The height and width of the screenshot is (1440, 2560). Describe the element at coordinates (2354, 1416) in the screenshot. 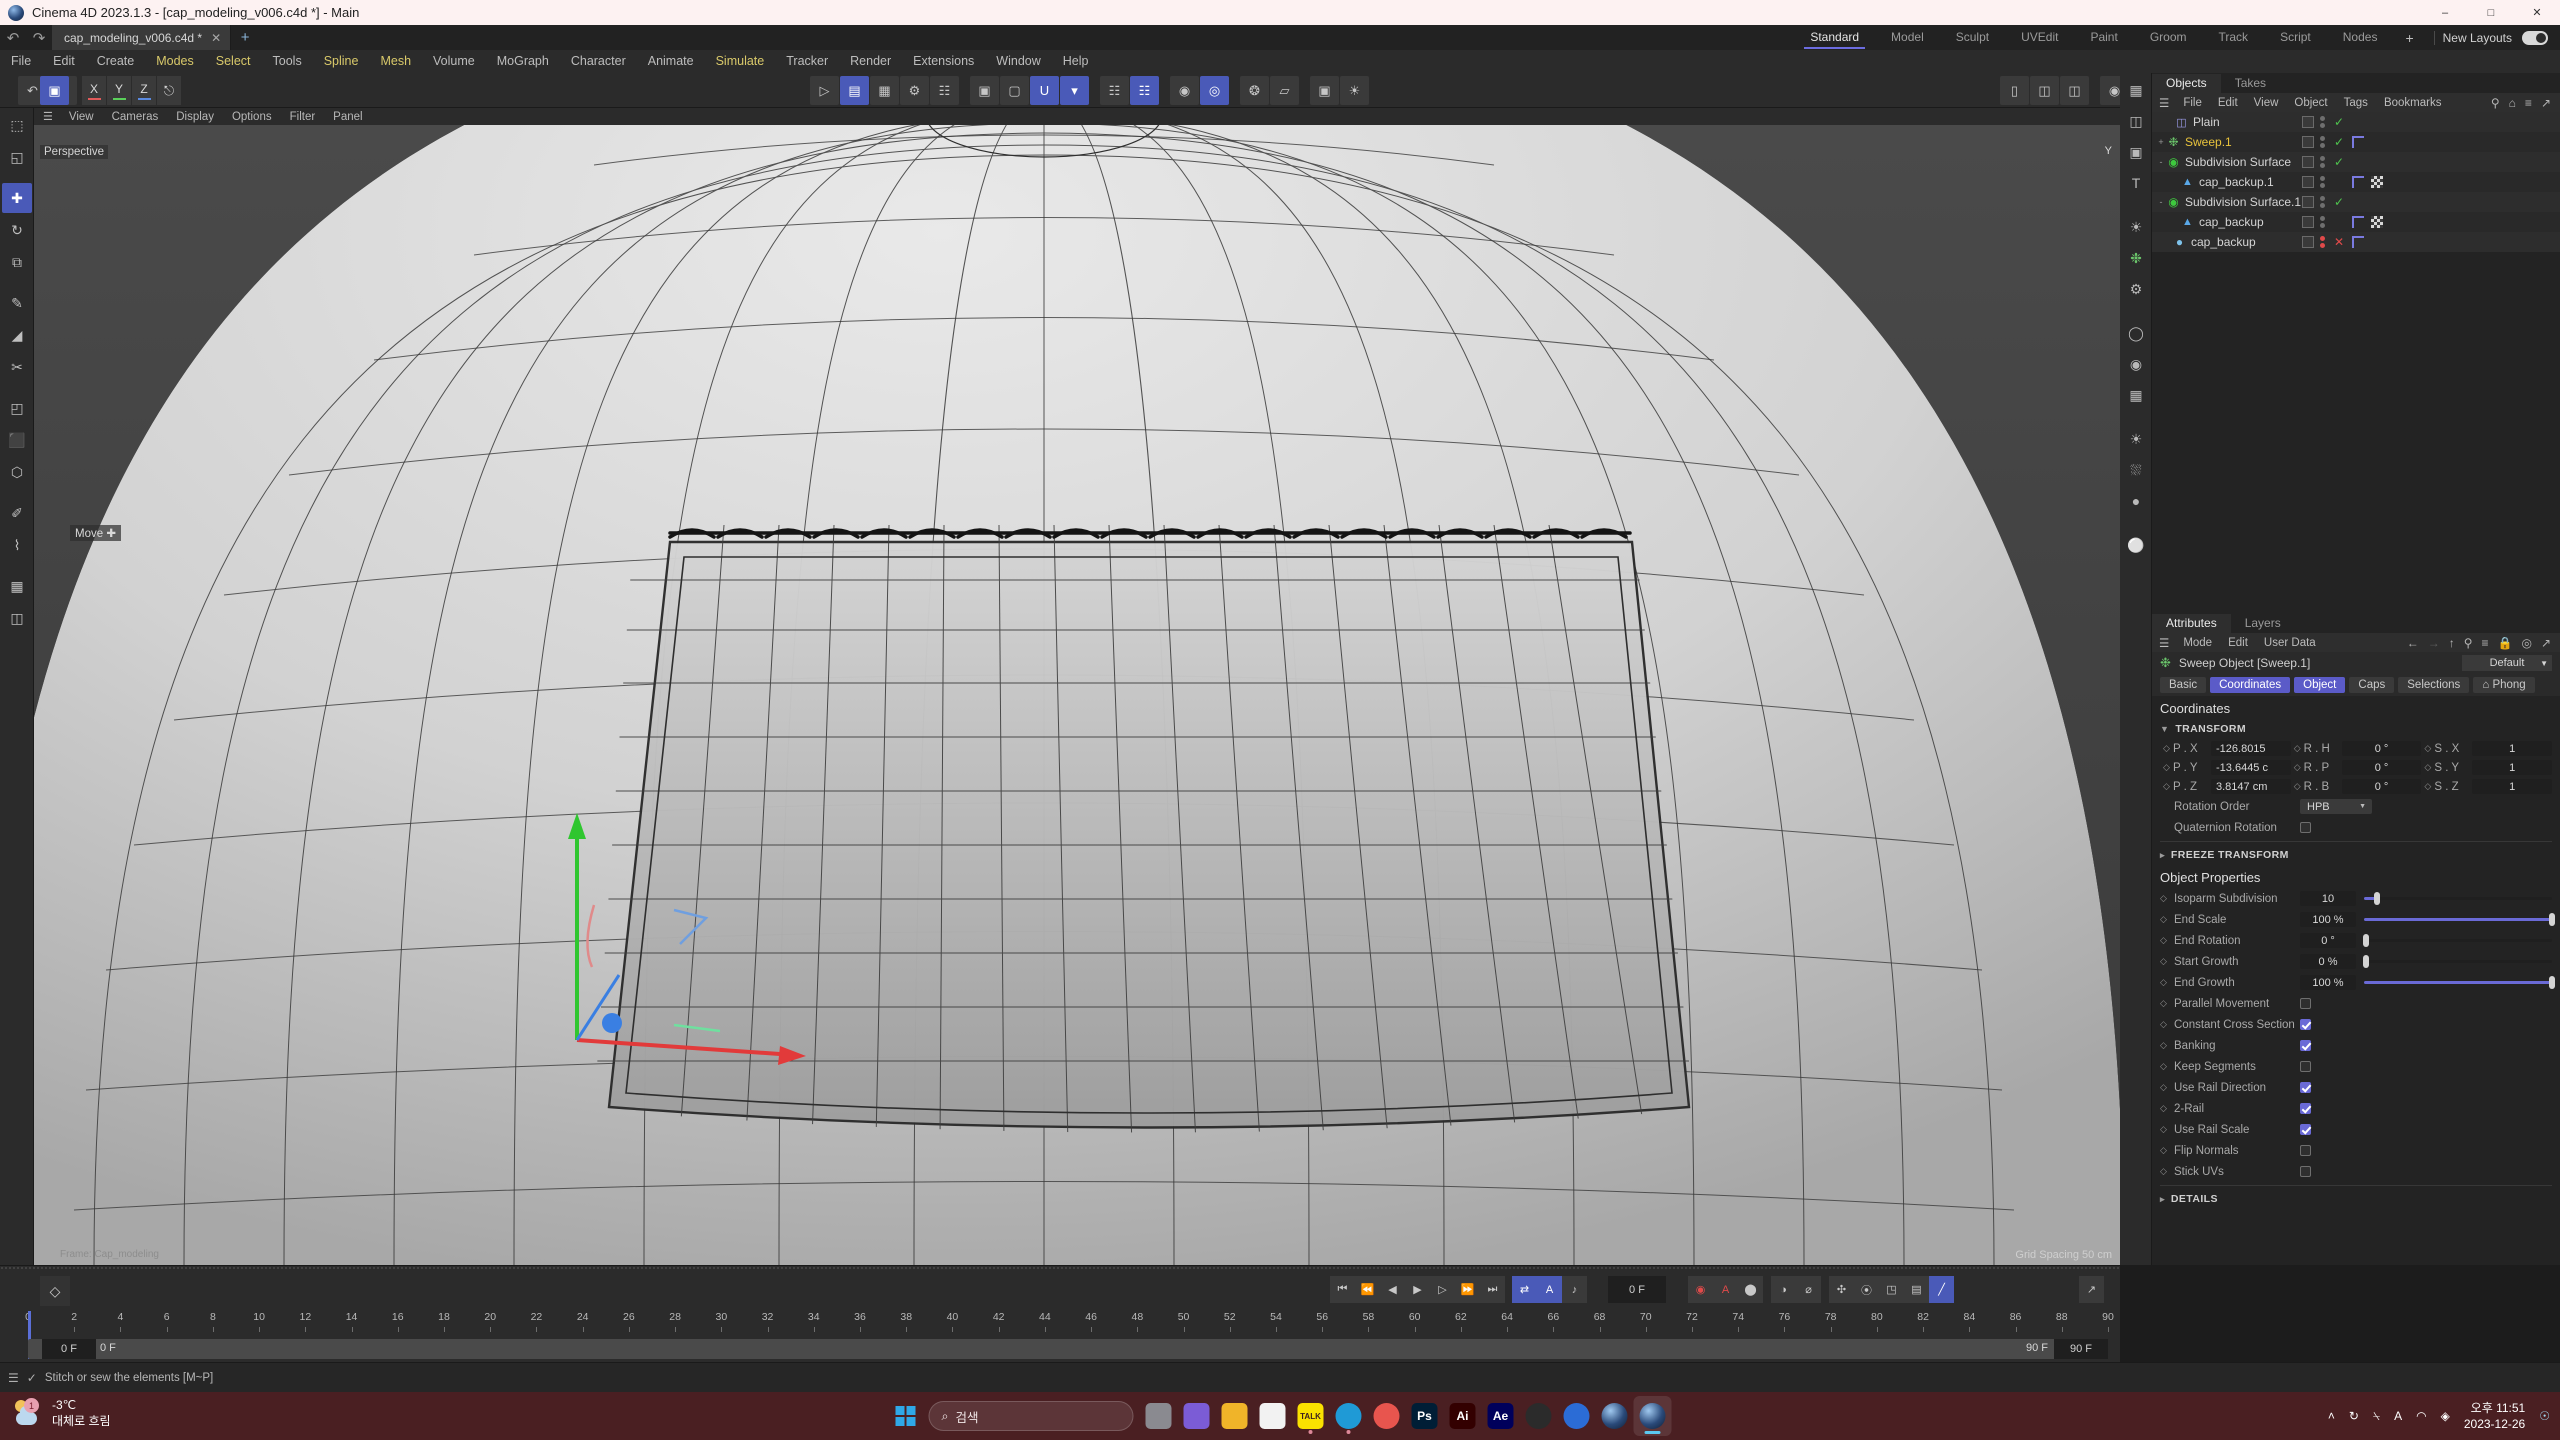

I see `onedrive-sync-icon: ↻` at that location.